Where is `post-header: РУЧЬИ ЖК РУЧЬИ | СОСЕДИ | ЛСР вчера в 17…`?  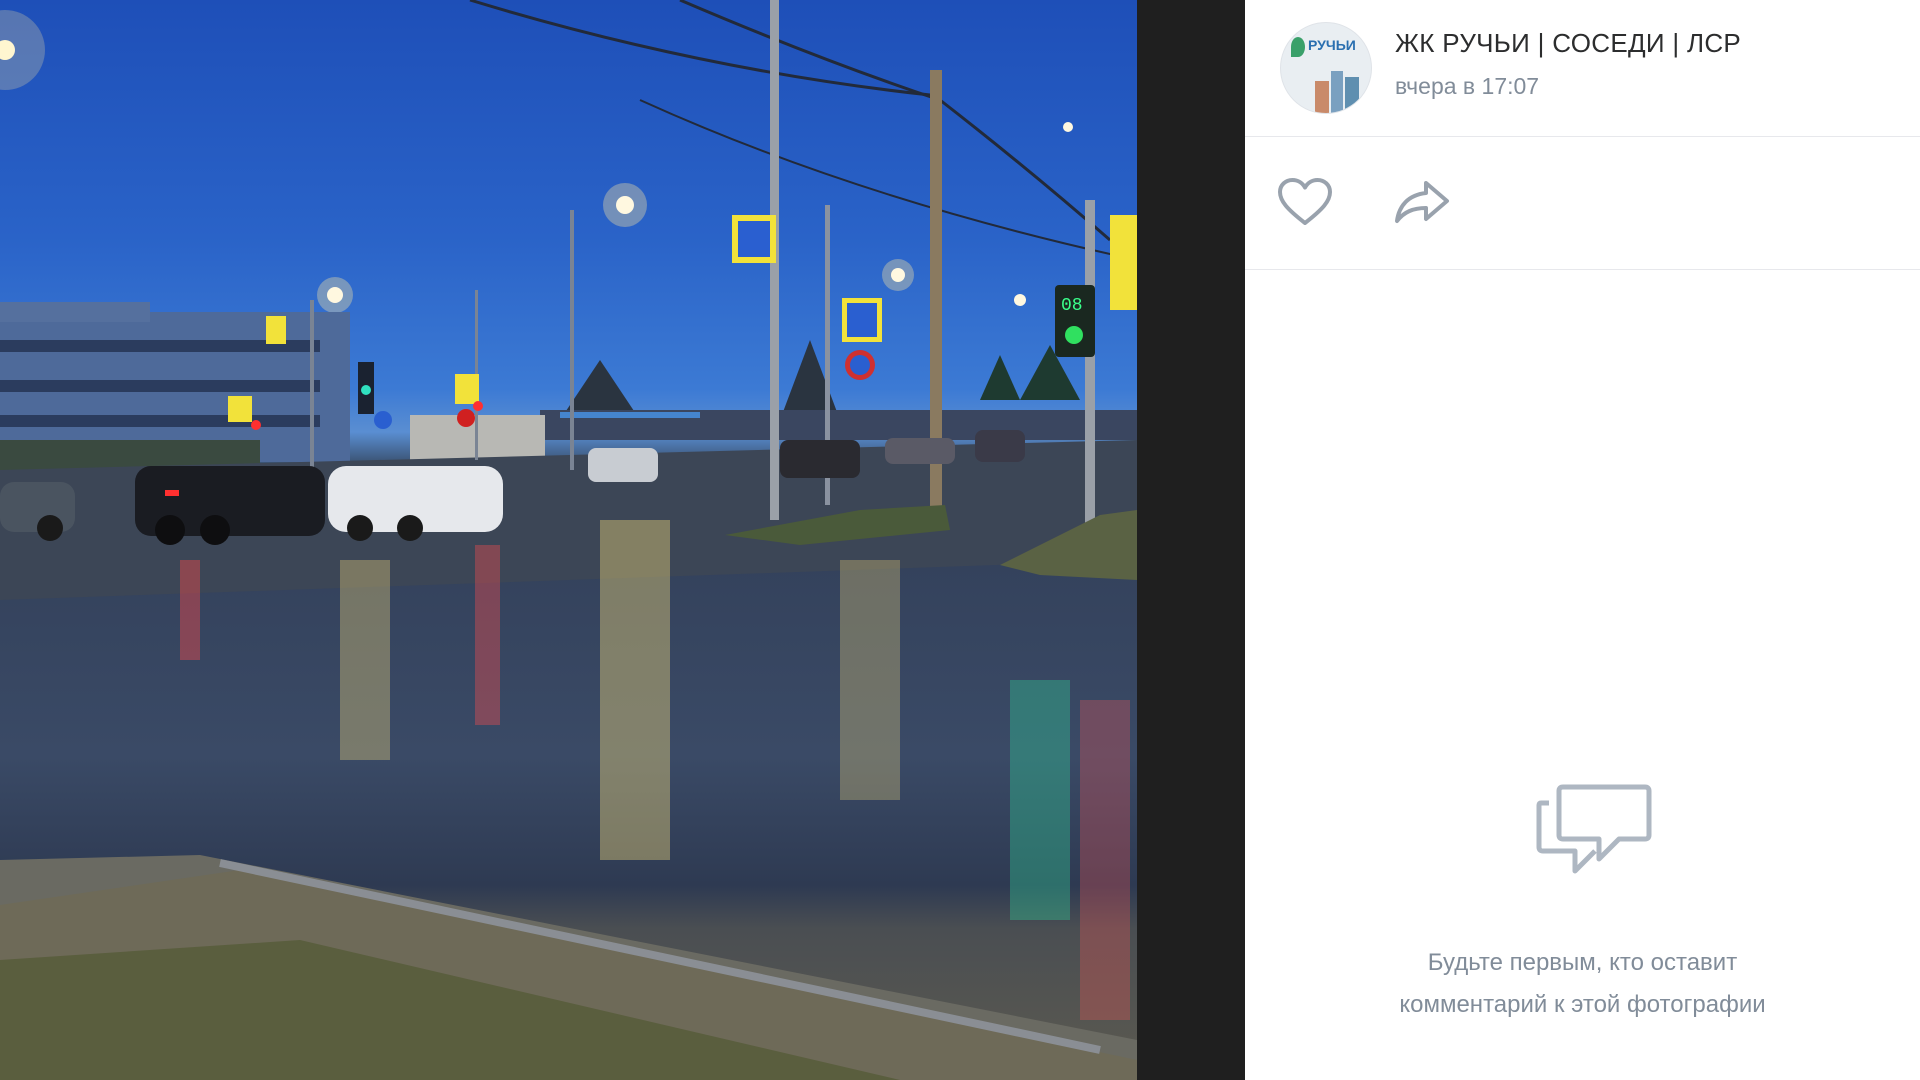 post-header: РУЧЬИ ЖК РУЧЬИ | СОСЕДИ | ЛСР вчера в 17… is located at coordinates (1582, 68).